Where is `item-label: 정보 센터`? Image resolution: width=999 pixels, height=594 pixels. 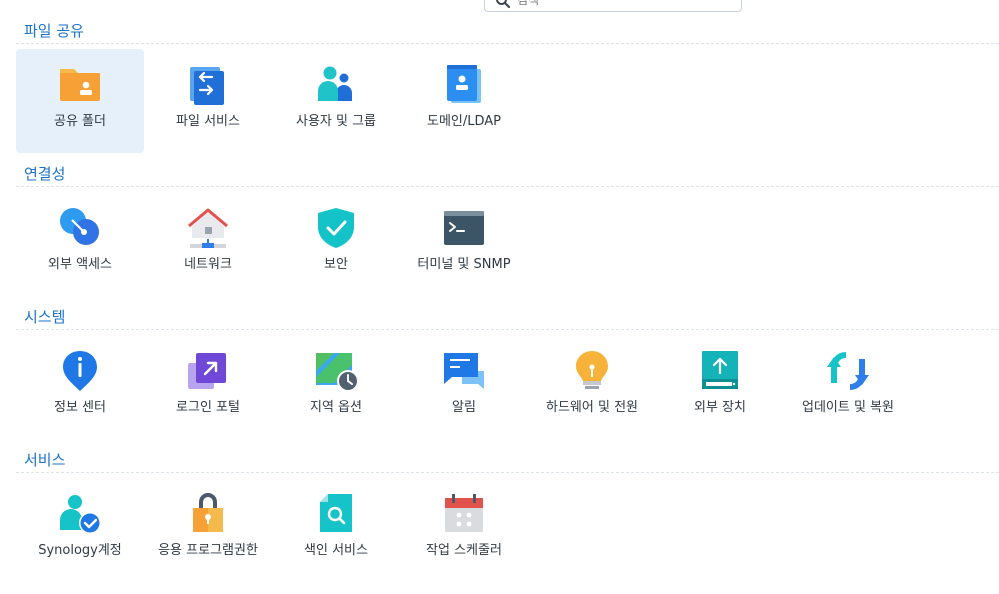
item-label: 정보 센터 is located at coordinates (80, 407).